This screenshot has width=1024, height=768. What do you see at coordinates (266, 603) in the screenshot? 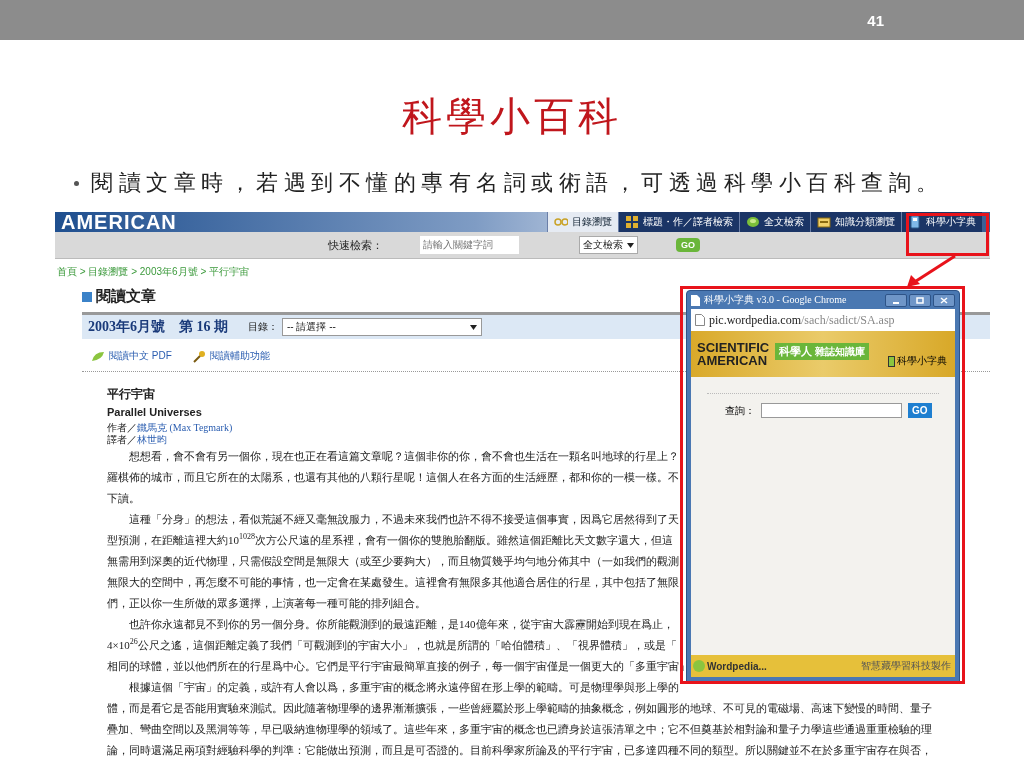
I see `article-text-line: 們，正以你一生所做的眾多選擇，上演著每一種可能的排列組合。` at bounding box center [266, 603].